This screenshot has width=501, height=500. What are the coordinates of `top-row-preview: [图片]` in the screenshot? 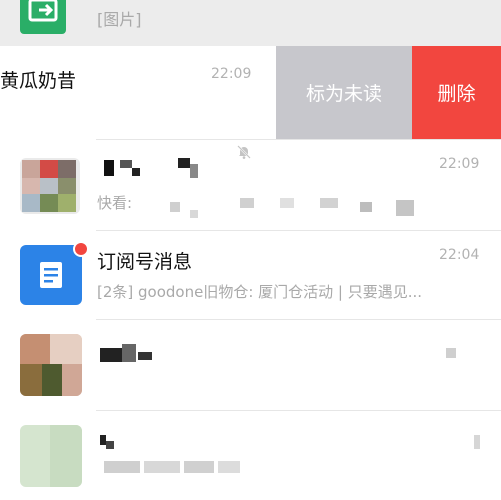 It's located at (119, 19).